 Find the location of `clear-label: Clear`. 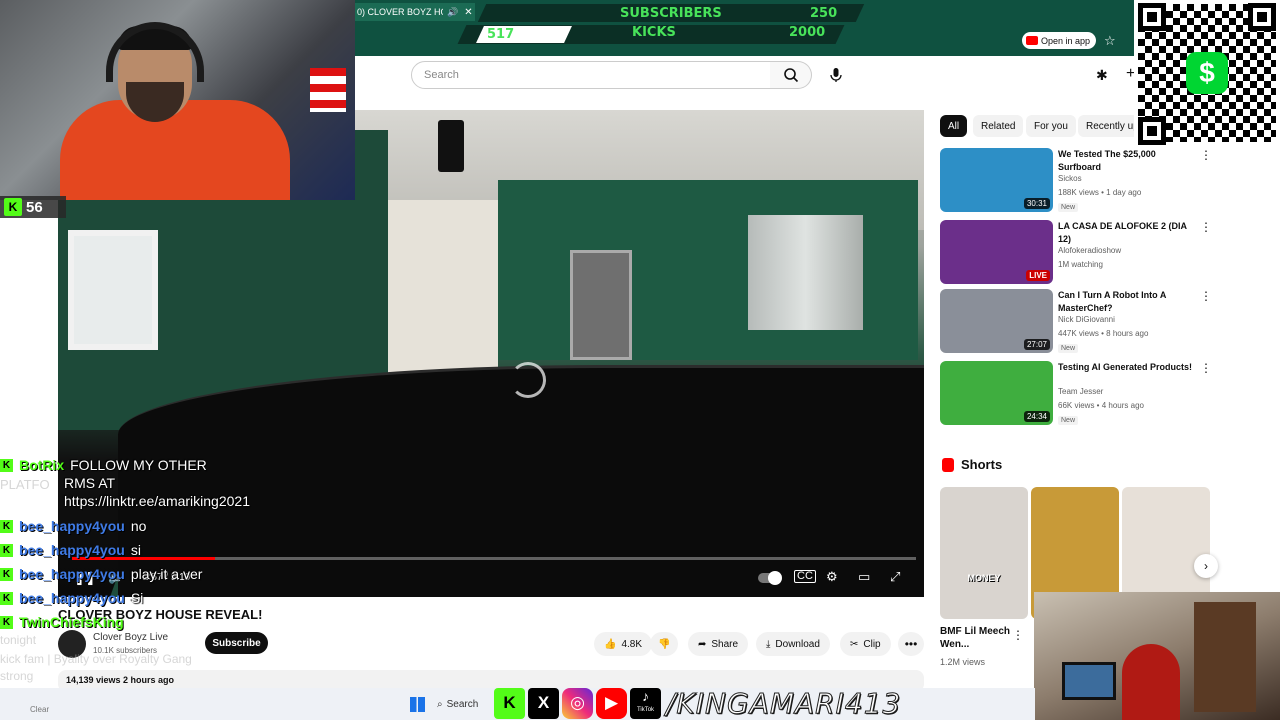

clear-label: Clear is located at coordinates (39, 709).